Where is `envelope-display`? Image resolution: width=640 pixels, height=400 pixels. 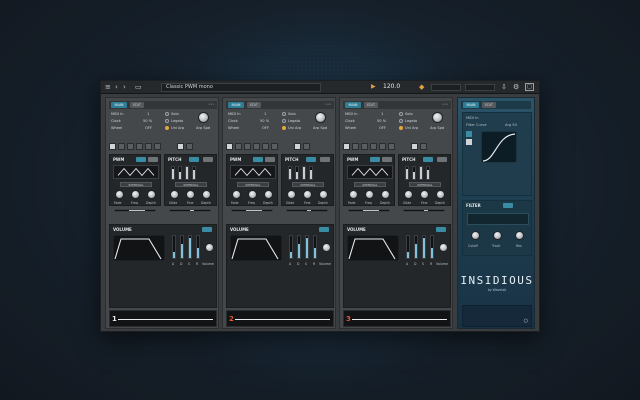 envelope-display is located at coordinates (139, 248).